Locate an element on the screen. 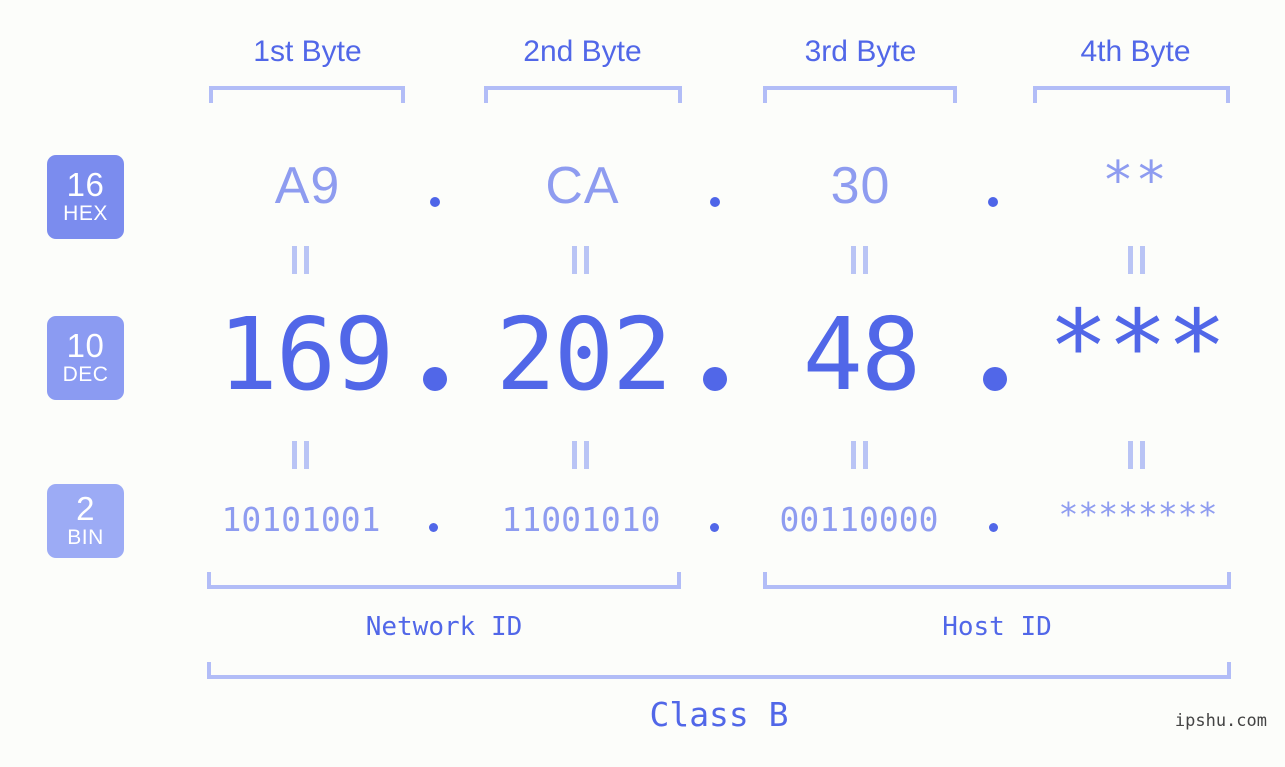 The image size is (1285, 767). base-badge-hex-number: 16 is located at coordinates (85, 184).